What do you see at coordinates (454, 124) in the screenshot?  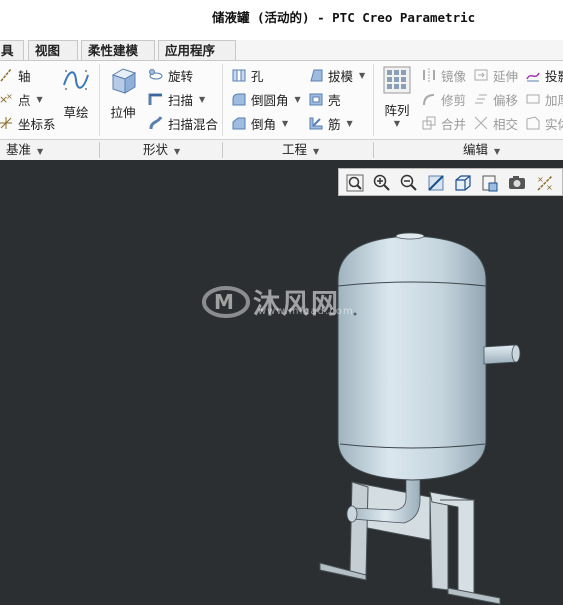 I see `merge-label: 合并` at bounding box center [454, 124].